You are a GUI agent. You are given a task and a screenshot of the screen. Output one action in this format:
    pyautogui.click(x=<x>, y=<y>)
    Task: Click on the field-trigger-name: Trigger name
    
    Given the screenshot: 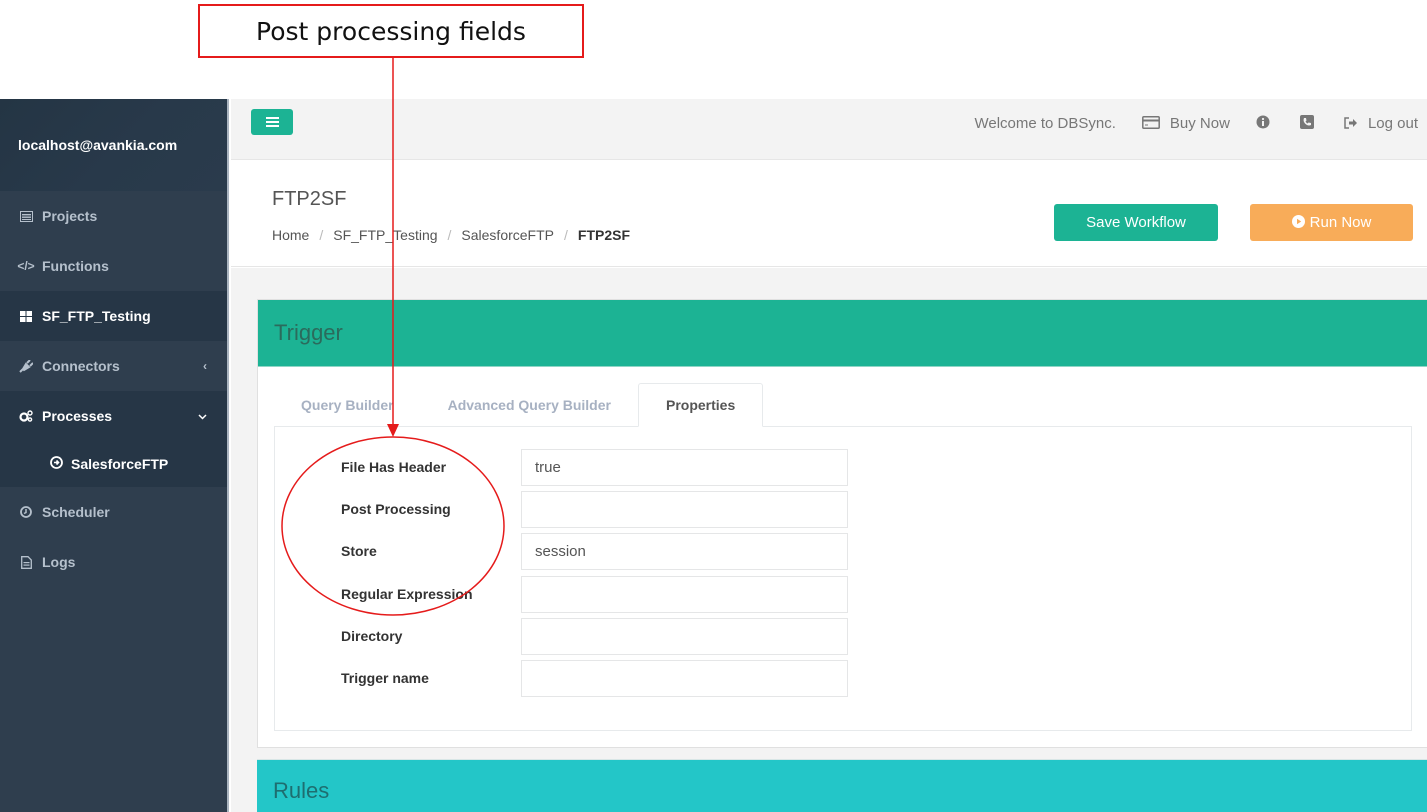 What is the action you would take?
    pyautogui.click(x=575, y=679)
    